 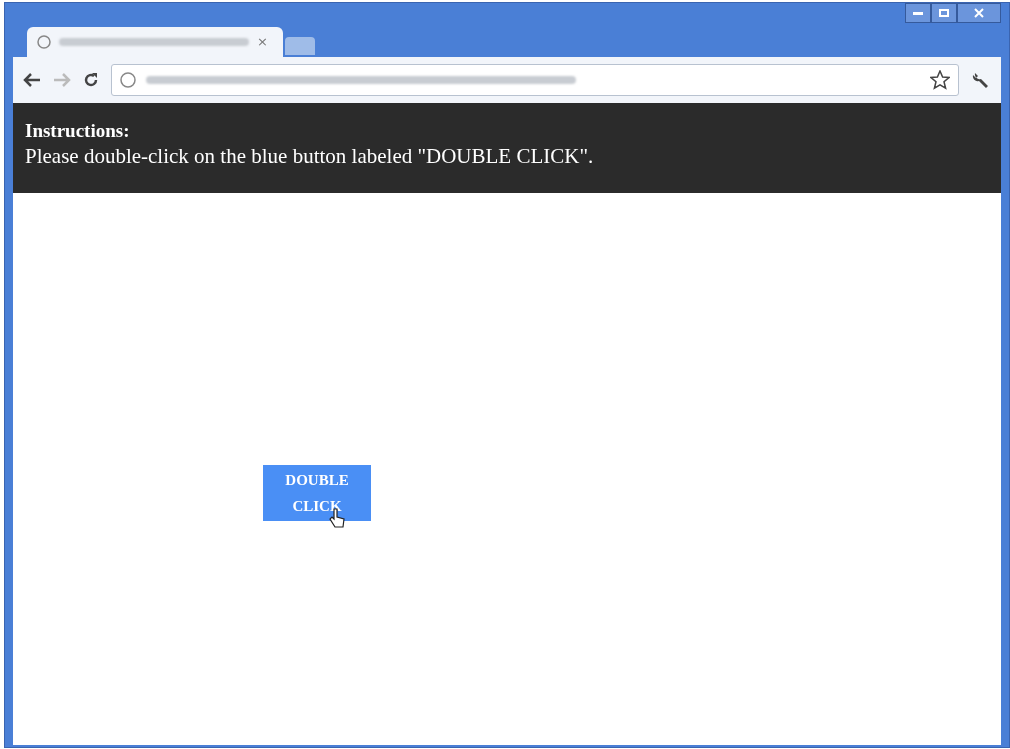 I want to click on close-window-button, so click(x=979, y=13).